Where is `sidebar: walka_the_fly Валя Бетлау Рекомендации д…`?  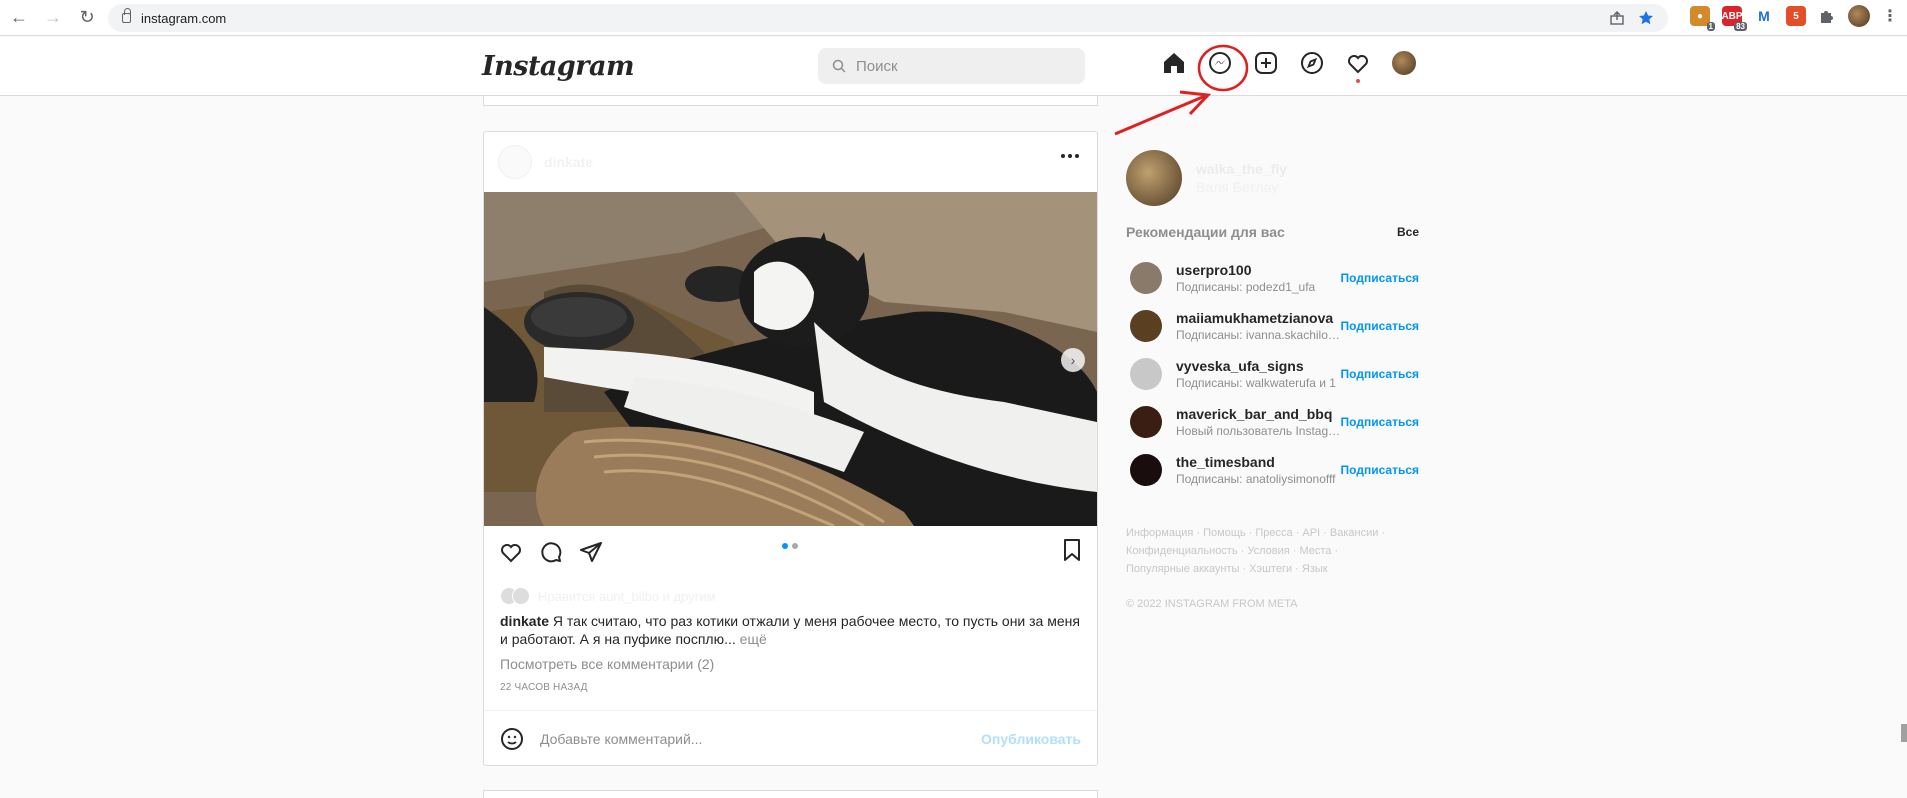 sidebar: walka_the_fly Валя Бетлау Рекомендации д… is located at coordinates (1272, 380).